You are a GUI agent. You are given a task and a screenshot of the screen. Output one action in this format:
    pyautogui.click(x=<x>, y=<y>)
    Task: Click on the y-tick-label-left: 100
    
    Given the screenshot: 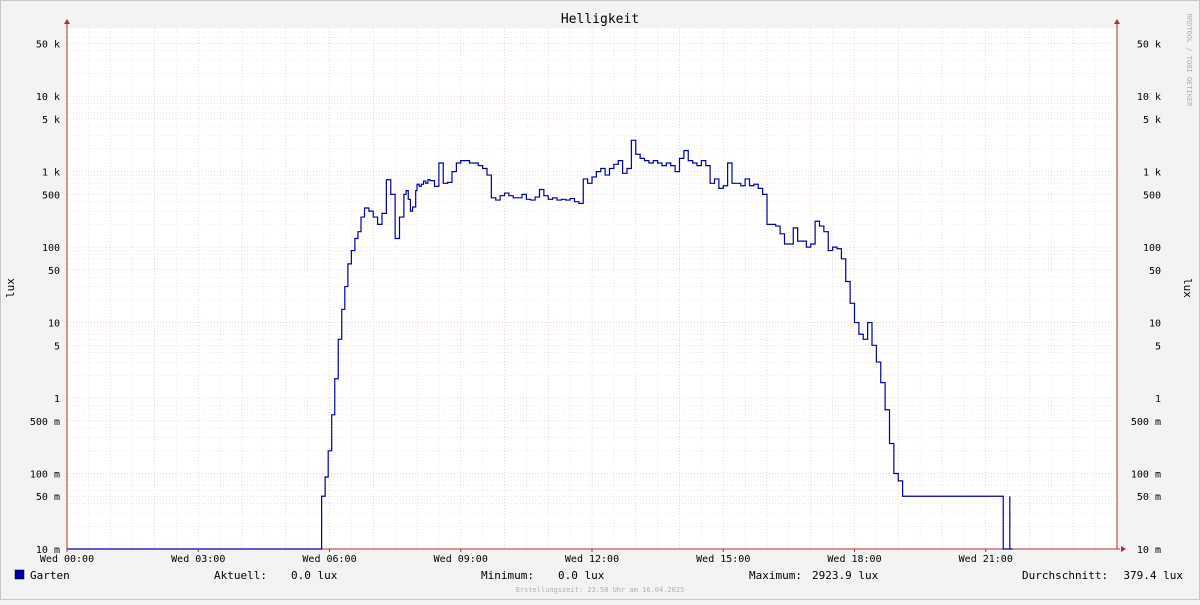 What is the action you would take?
    pyautogui.click(x=51, y=248)
    